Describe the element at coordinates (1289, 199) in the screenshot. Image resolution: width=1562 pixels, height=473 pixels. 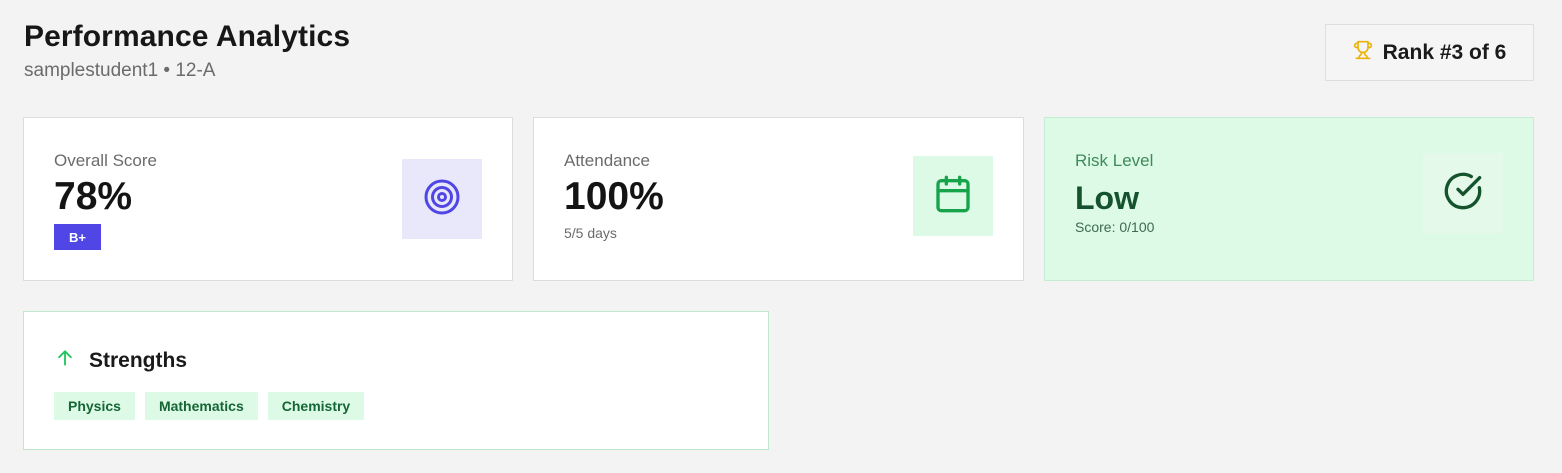
I see `risk-level-card: Risk Level Low Score: 0/100` at that location.